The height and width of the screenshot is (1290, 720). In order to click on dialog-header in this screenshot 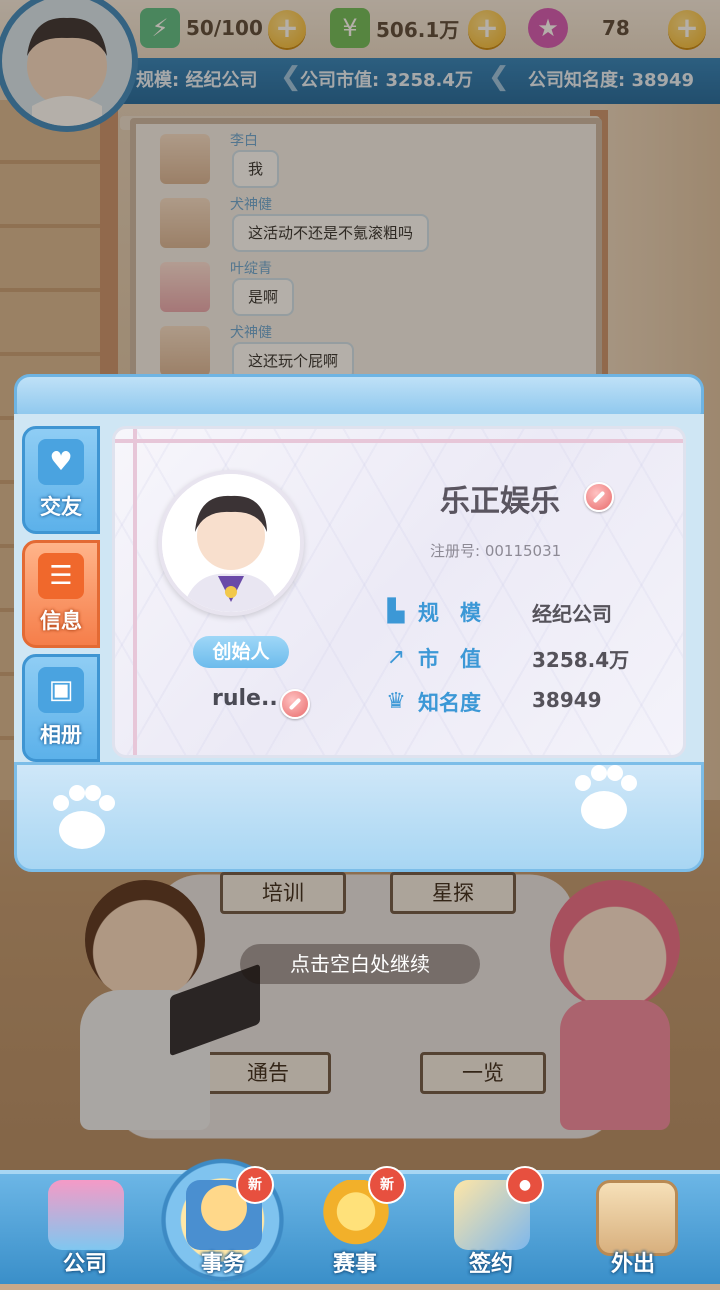, I will do `click(359, 396)`.